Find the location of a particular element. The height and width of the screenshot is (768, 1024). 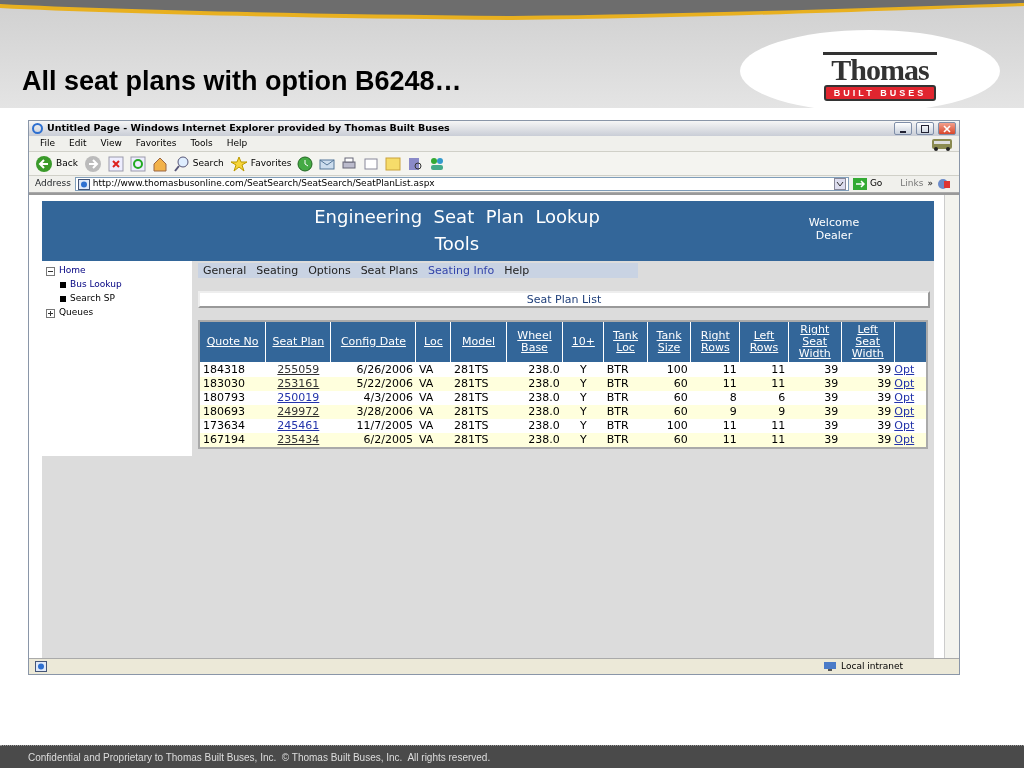

close-icon is located at coordinates (947, 128).